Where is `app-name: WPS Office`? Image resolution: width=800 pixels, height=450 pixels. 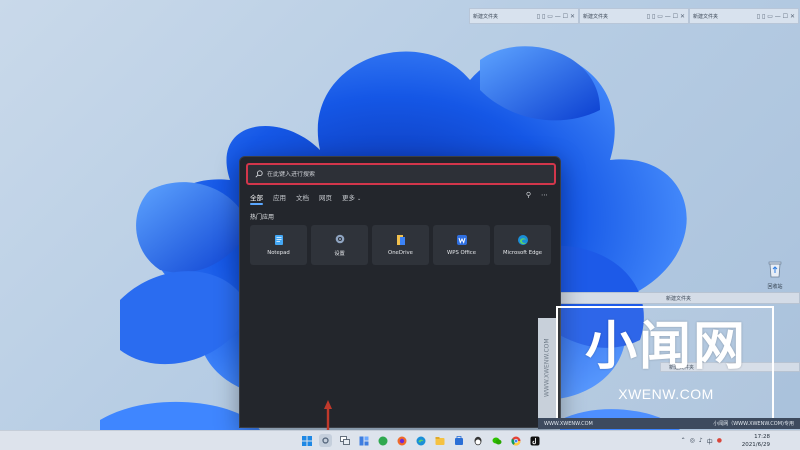
app-name: WPS Office is located at coordinates (461, 253).